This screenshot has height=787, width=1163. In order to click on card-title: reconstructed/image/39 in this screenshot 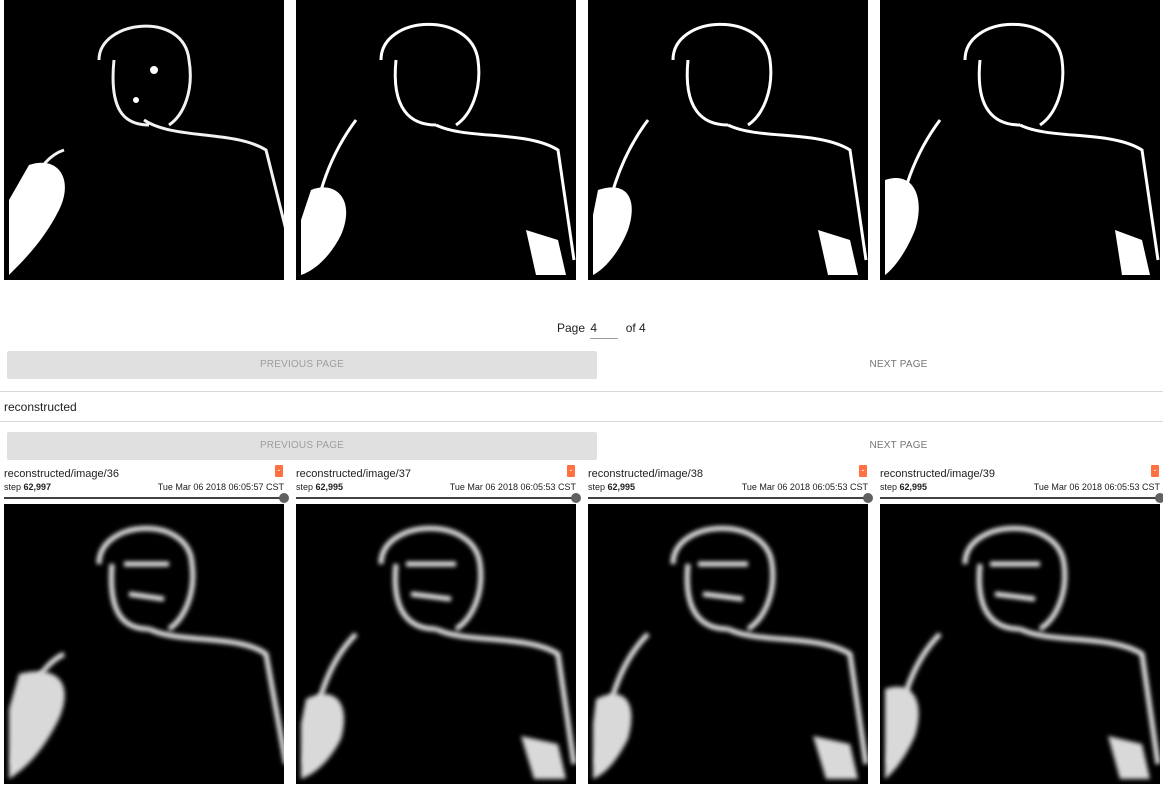, I will do `click(937, 474)`.